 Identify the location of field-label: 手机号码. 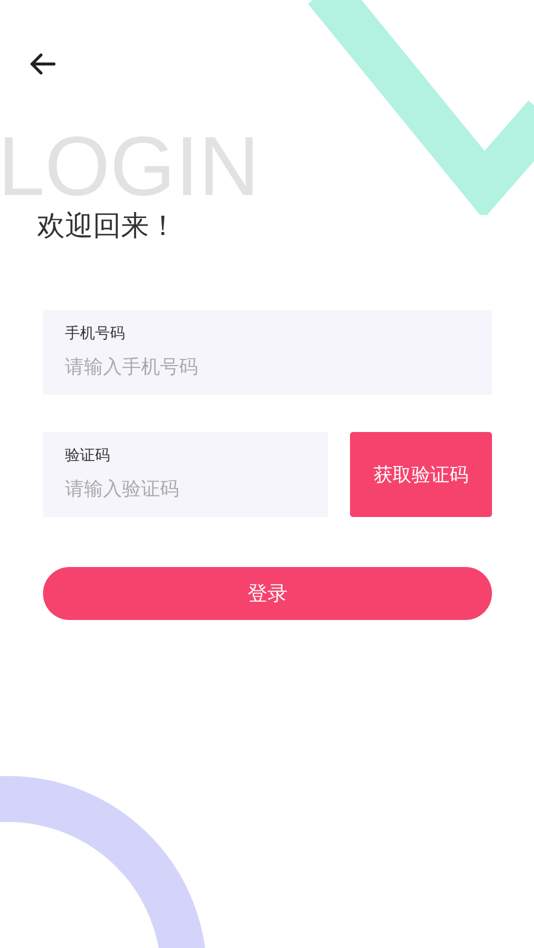
(95, 333).